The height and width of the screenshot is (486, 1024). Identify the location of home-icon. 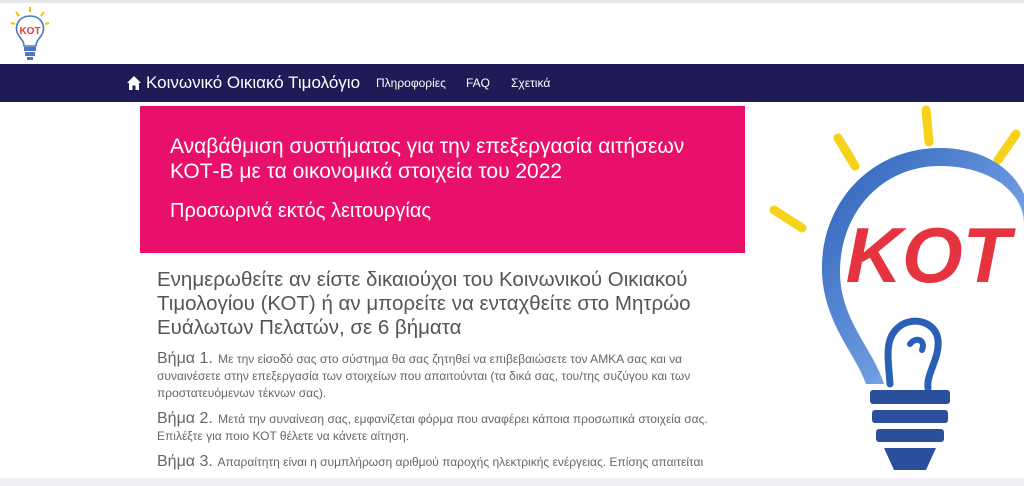
(134, 83).